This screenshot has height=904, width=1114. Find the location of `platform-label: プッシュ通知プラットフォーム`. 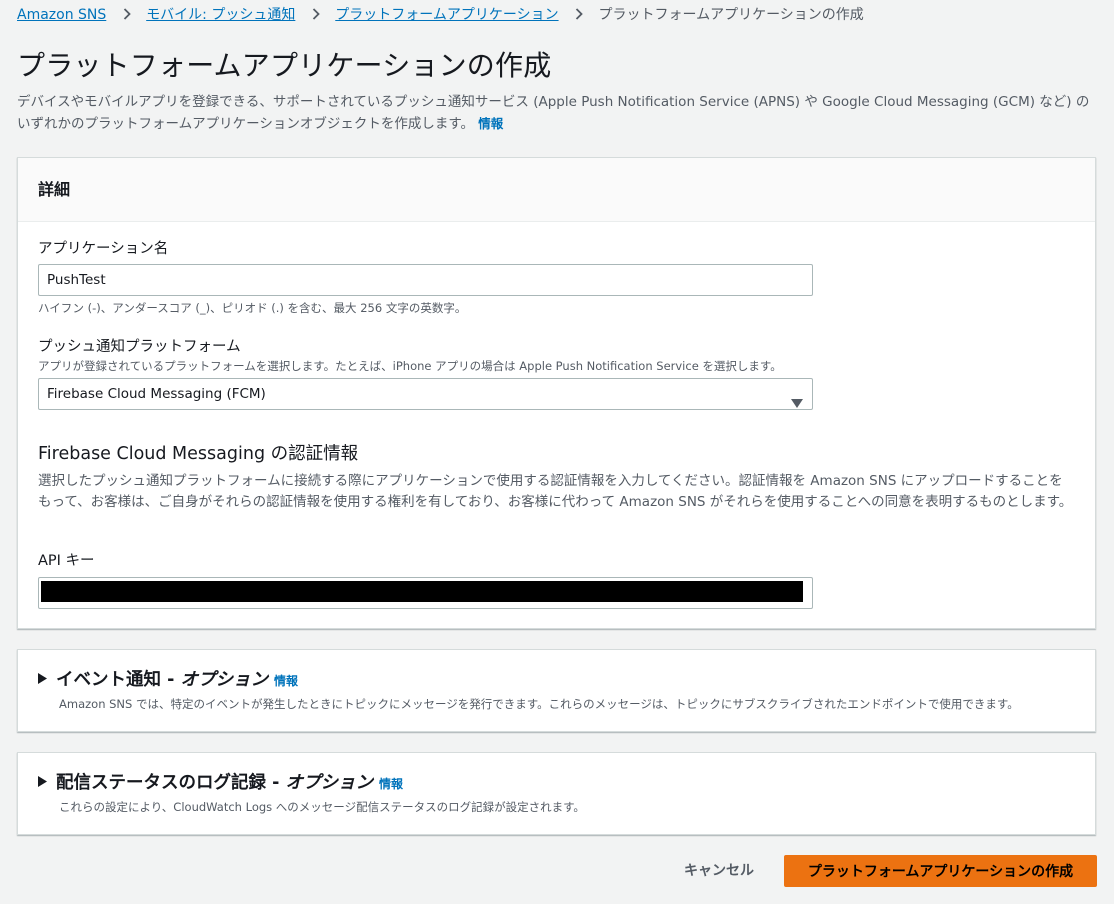

platform-label: プッシュ通知プラットフォーム is located at coordinates (139, 347).